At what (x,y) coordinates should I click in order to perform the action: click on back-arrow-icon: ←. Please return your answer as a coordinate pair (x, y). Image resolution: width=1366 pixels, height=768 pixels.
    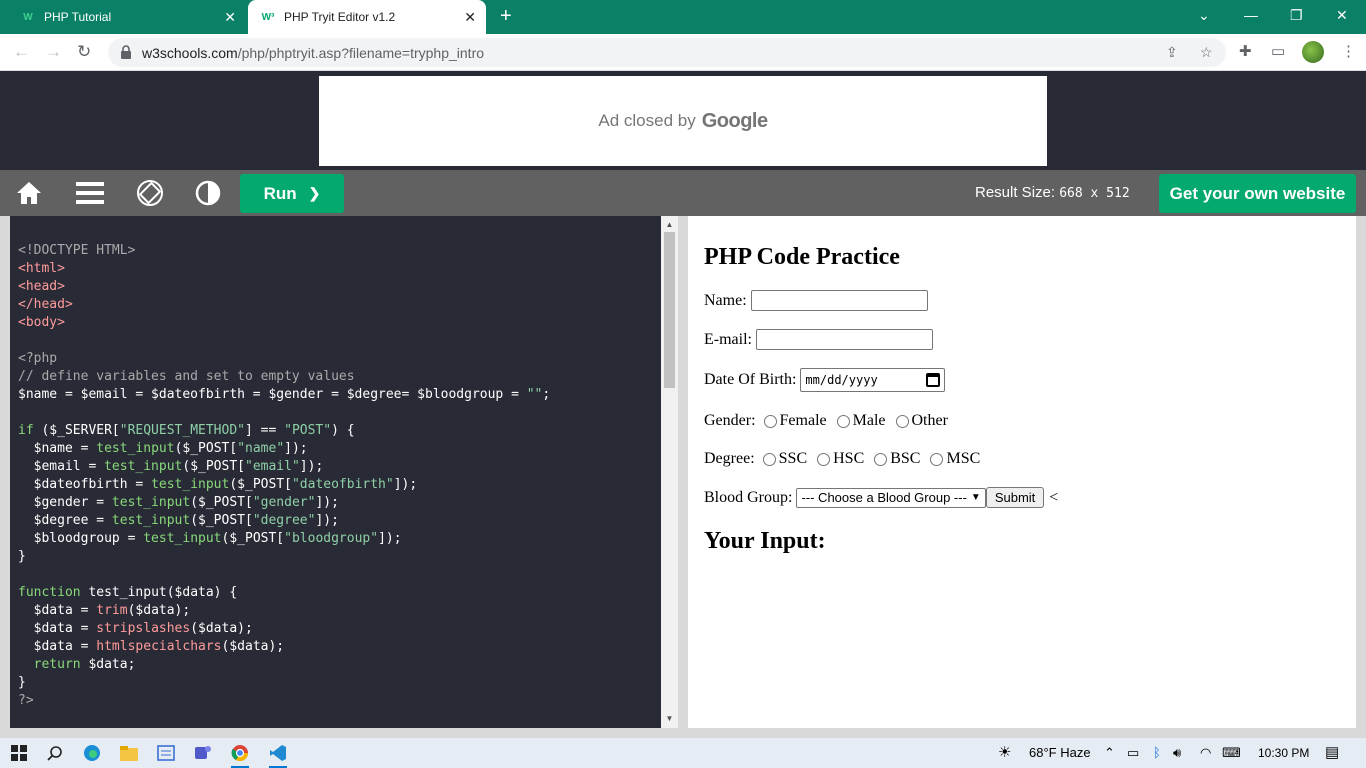
    Looking at the image, I should click on (21, 52).